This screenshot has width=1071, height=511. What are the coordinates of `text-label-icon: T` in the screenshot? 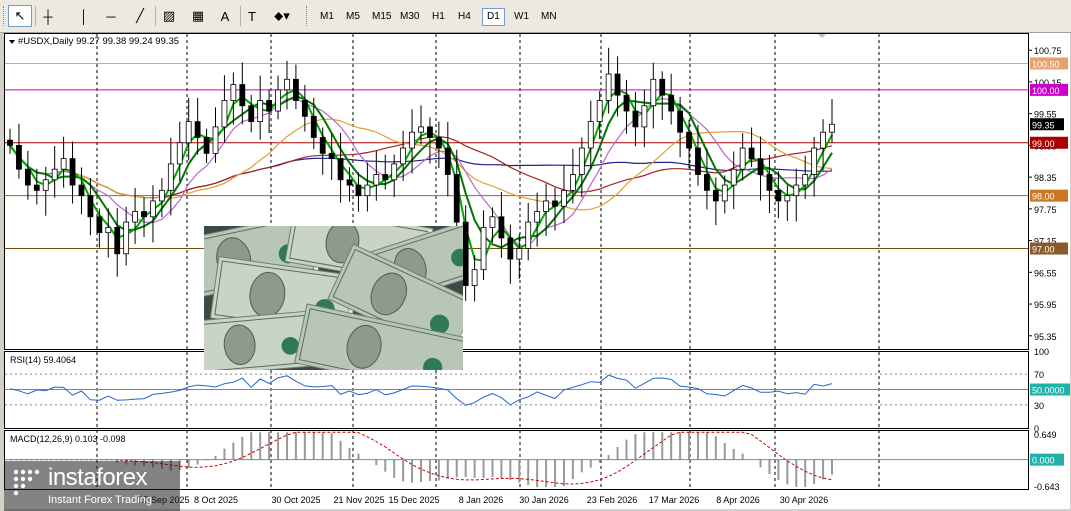 It's located at (252, 16).